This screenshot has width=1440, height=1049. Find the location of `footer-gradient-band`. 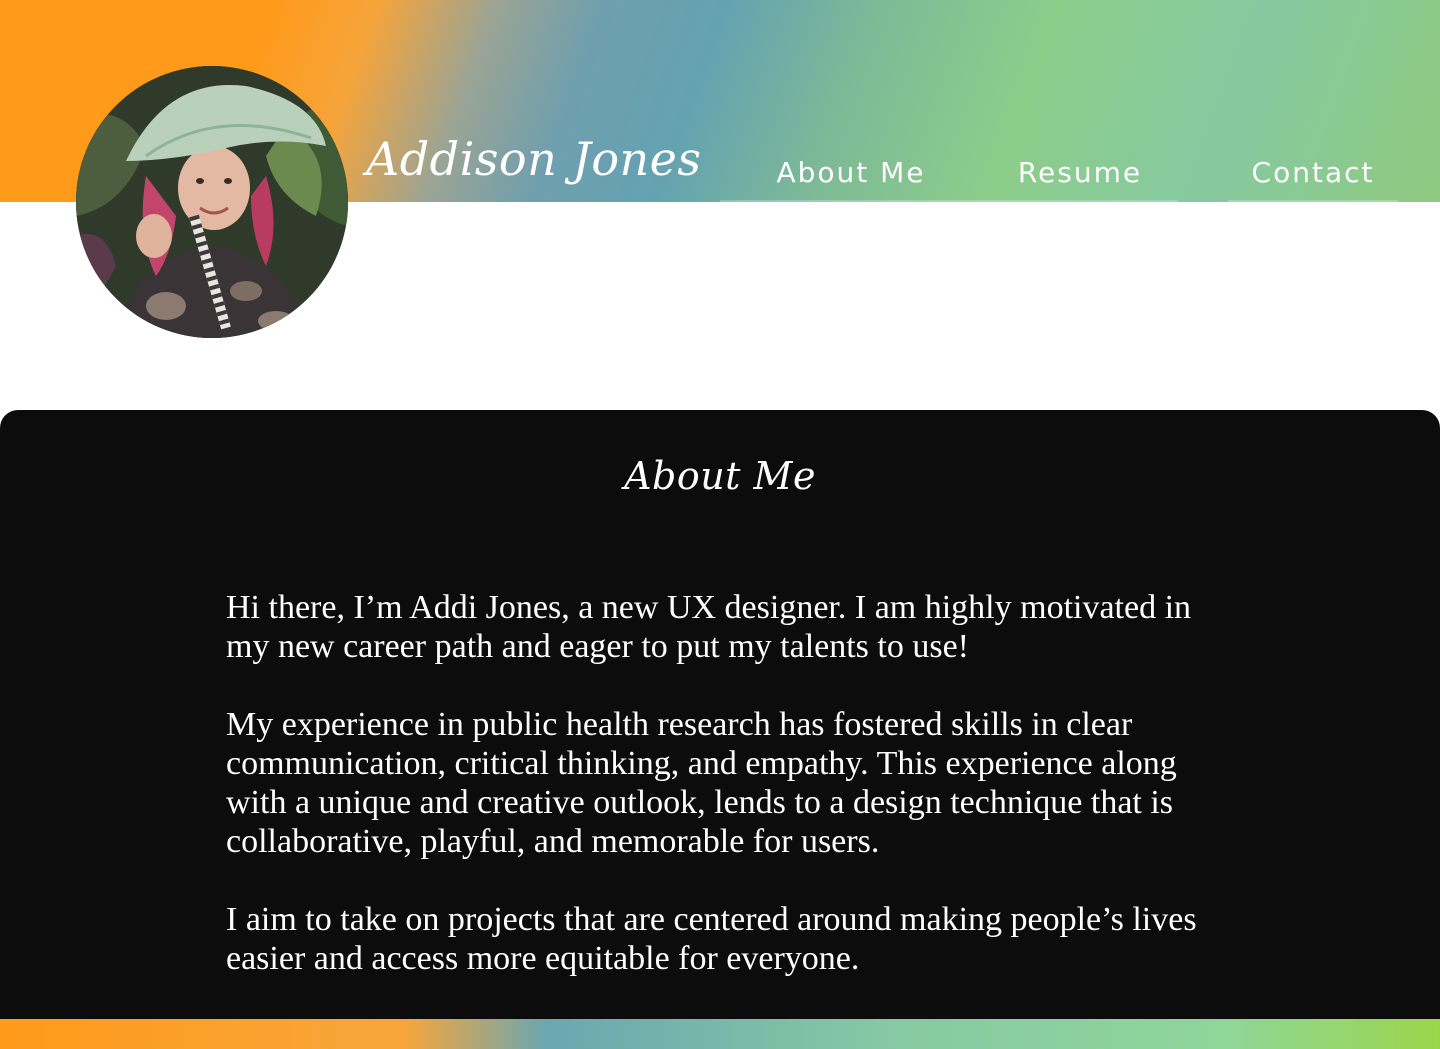

footer-gradient-band is located at coordinates (720, 1034).